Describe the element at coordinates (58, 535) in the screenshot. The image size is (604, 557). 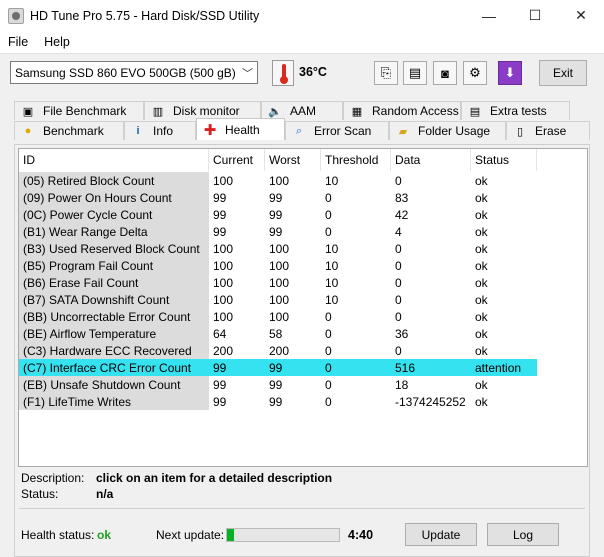
I see `health-status-label: Health status:` at that location.